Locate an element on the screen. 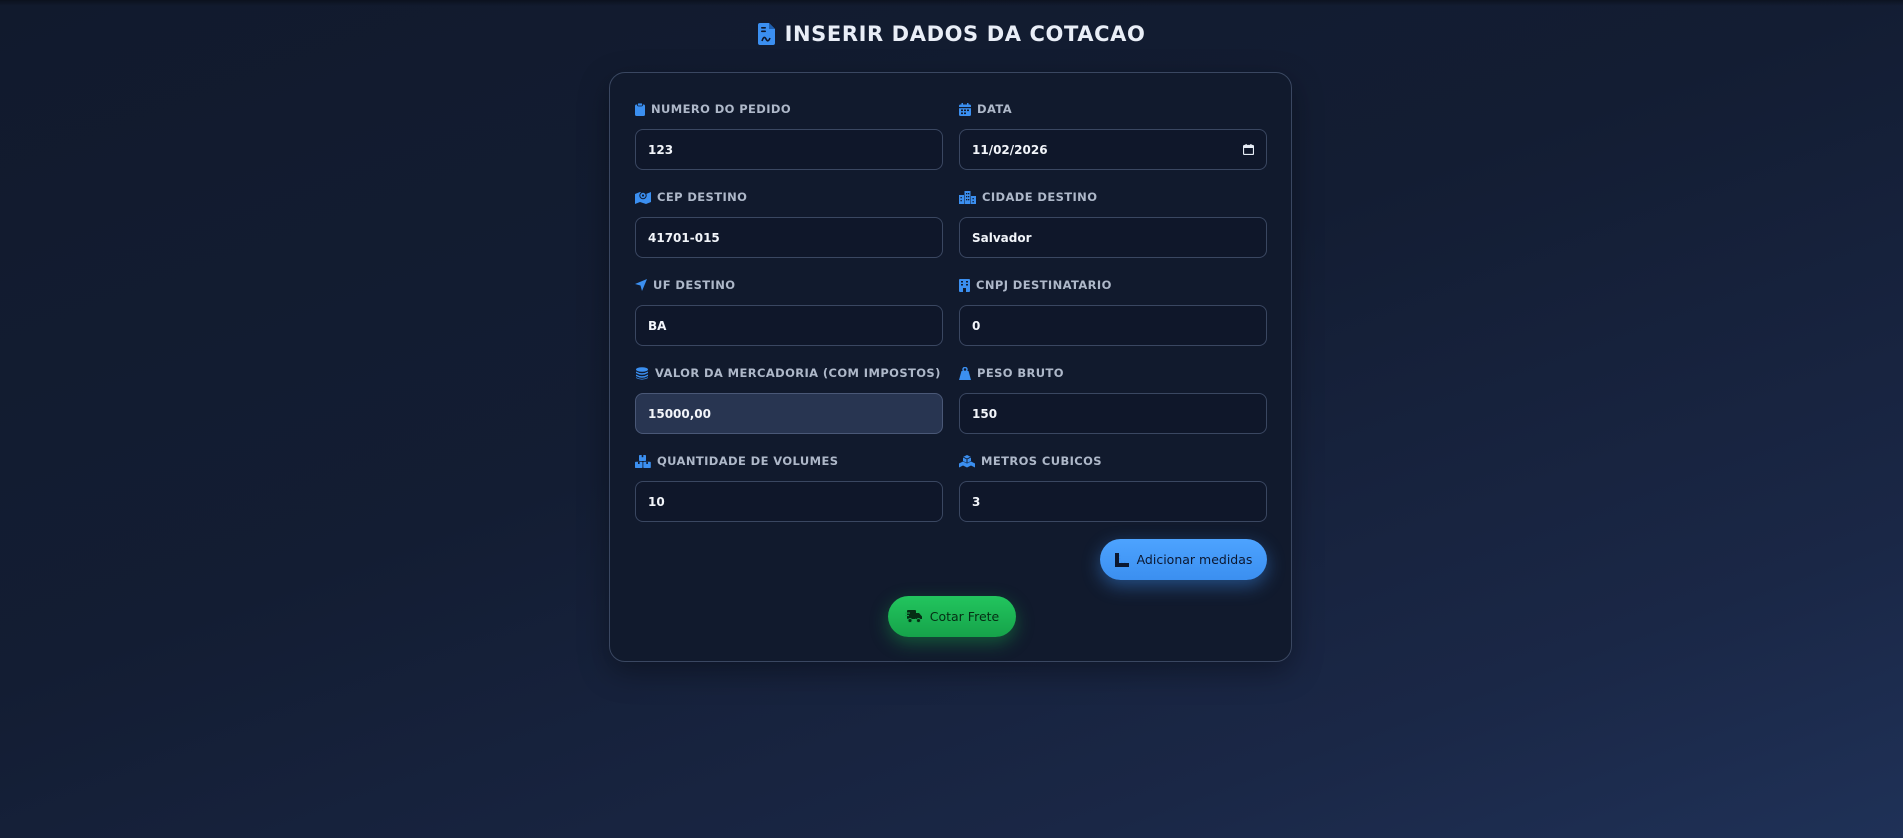 This screenshot has height=838, width=1903. field-label: VALOR DA MERCADORIA (COM IMPOSTOS) is located at coordinates (789, 373).